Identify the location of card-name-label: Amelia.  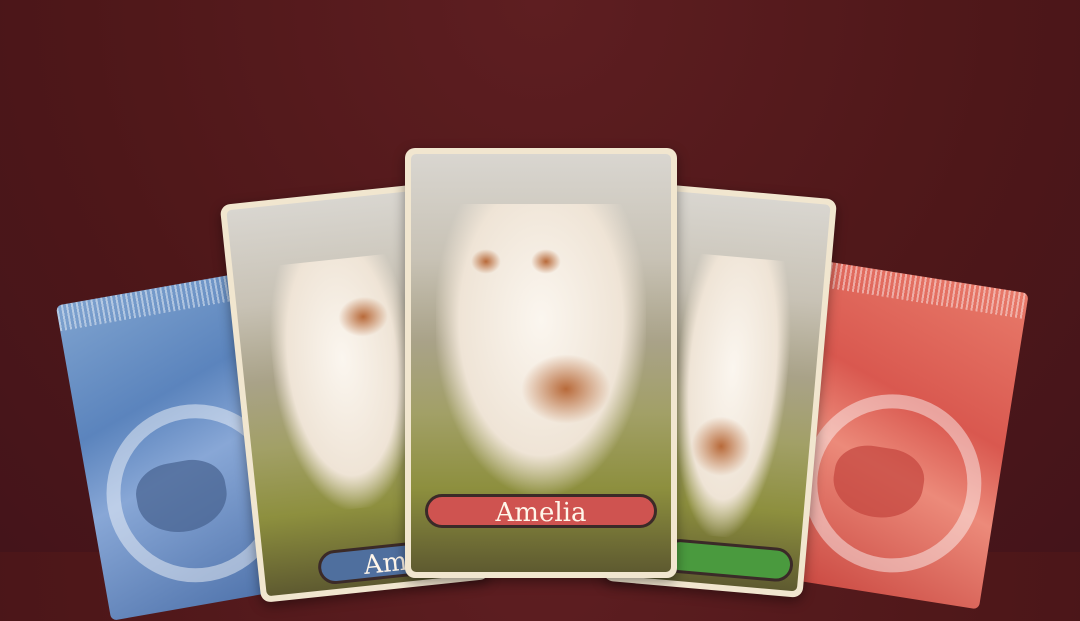
(541, 511).